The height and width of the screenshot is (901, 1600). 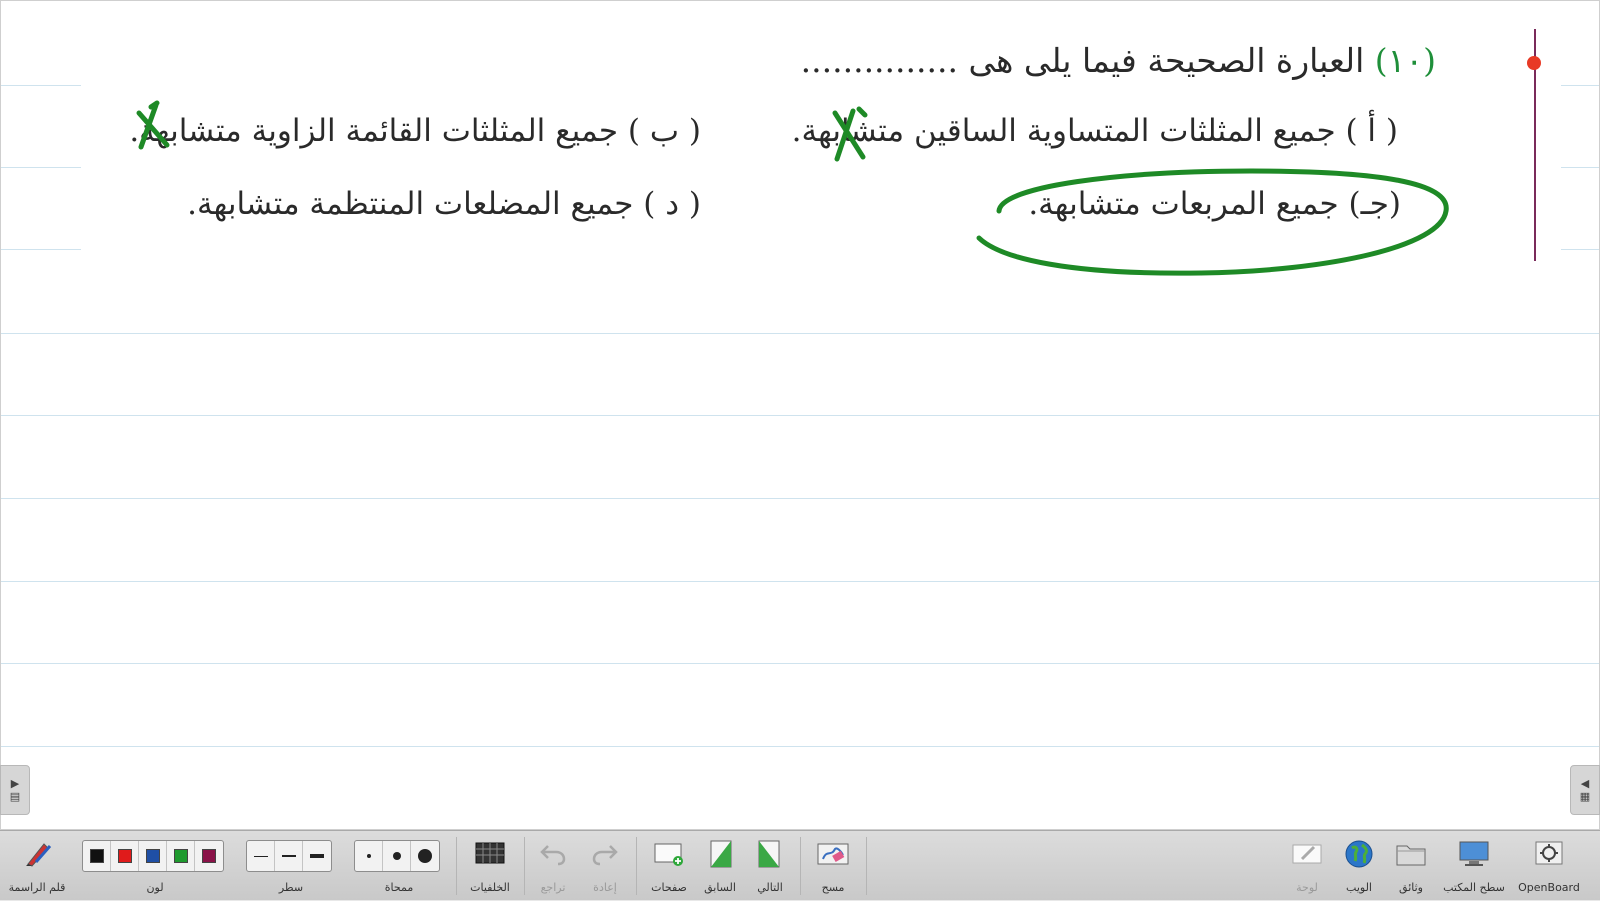 I want to click on board-label: لوحة, so click(x=1307, y=887).